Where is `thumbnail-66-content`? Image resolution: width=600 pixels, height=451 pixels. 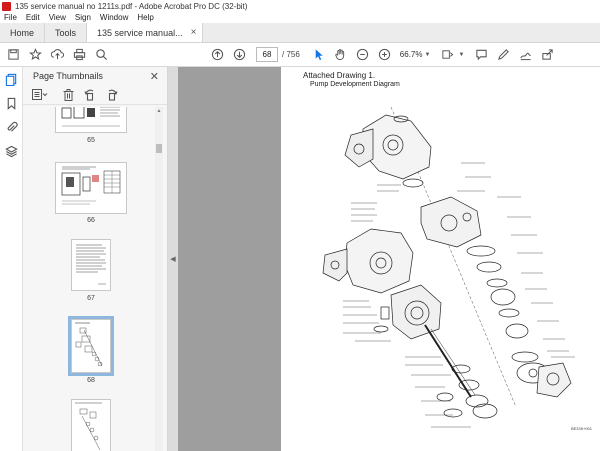 thumbnail-66-content is located at coordinates (91, 185).